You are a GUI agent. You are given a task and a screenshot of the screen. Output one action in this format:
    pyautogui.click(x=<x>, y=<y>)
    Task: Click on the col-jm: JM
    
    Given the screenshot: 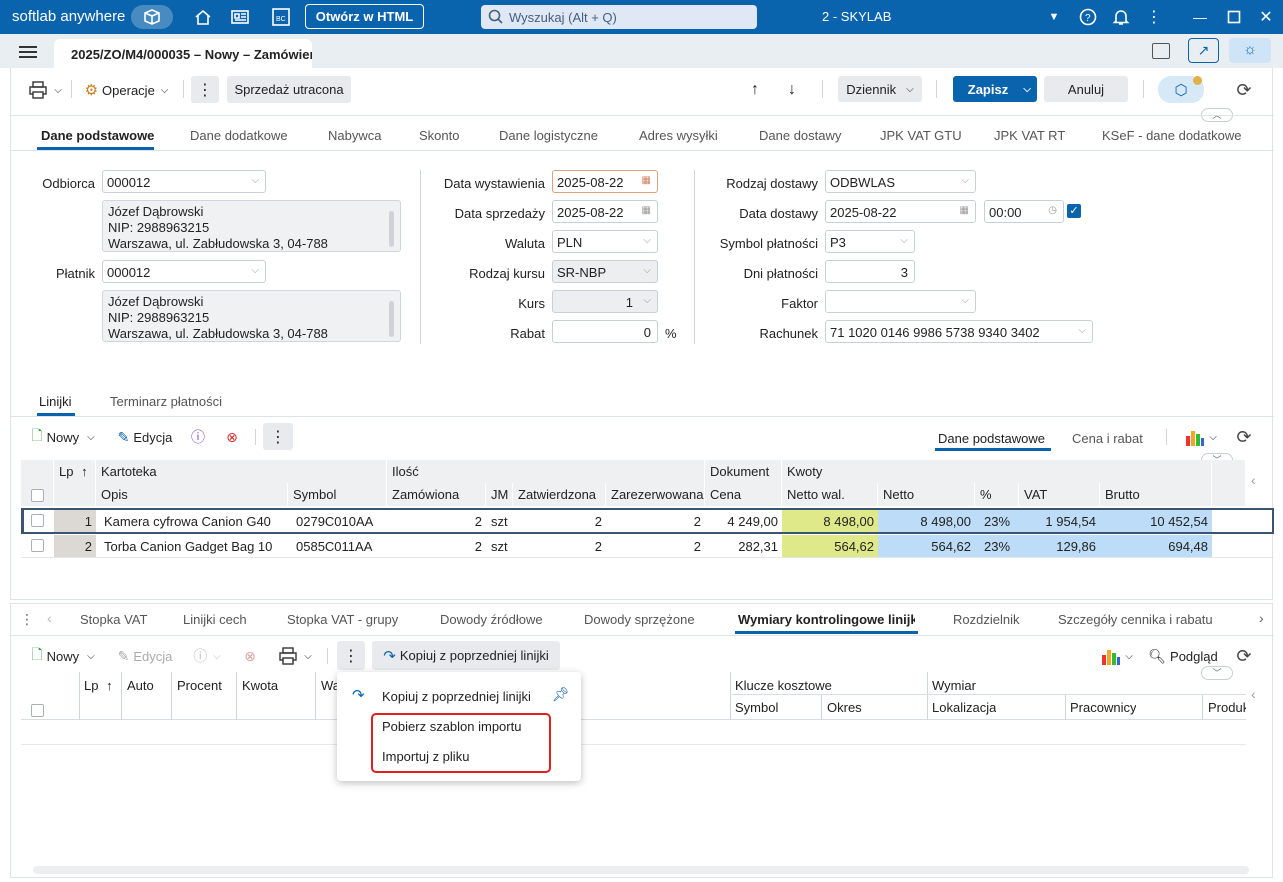 What is the action you would take?
    pyautogui.click(x=499, y=494)
    